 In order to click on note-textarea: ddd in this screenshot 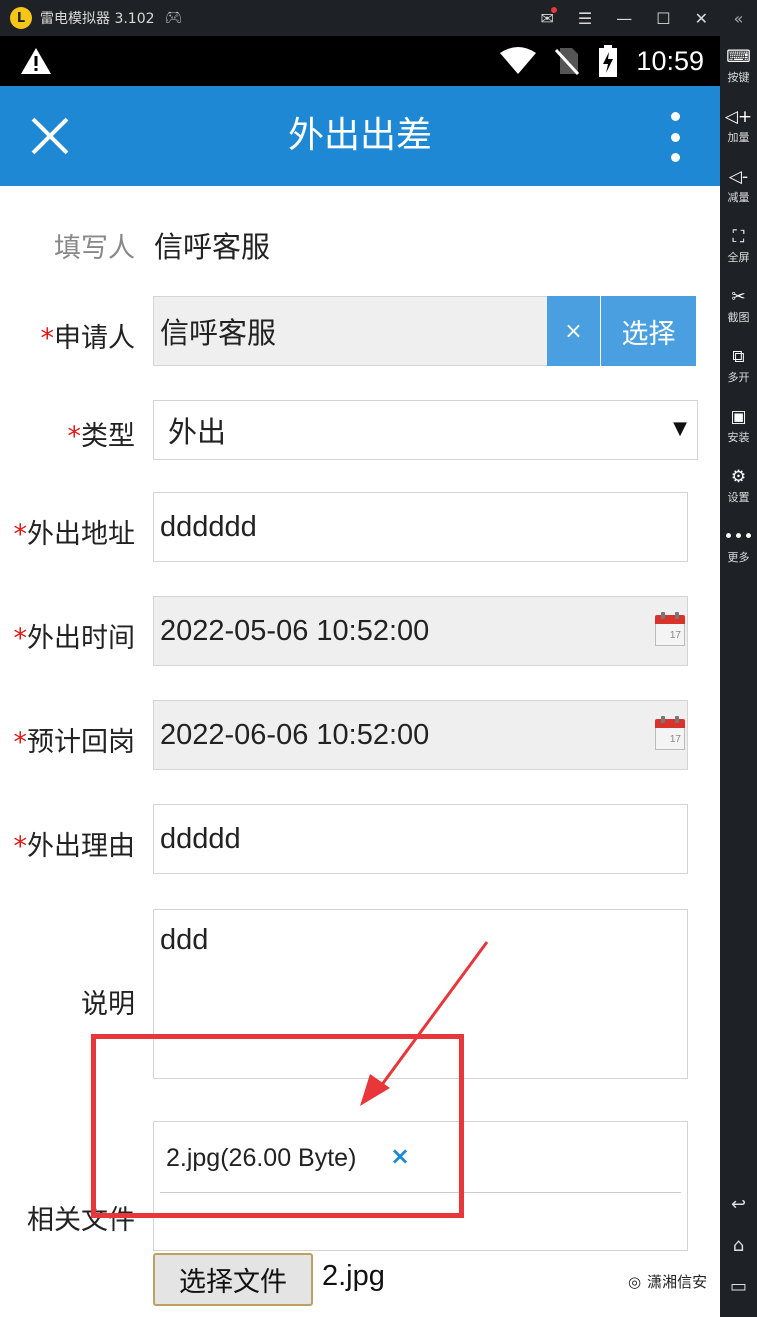, I will do `click(420, 994)`.